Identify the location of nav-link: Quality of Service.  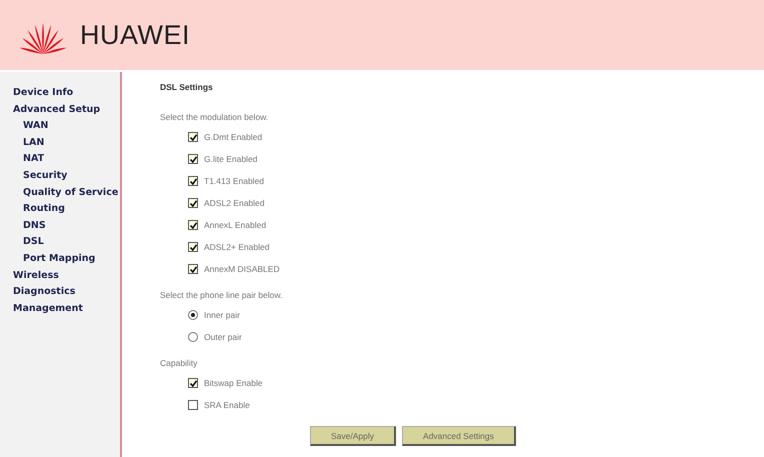
(60, 193).